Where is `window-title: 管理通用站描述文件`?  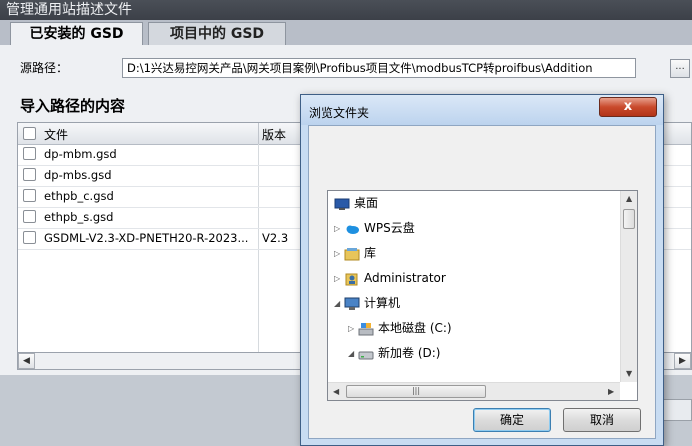
window-title: 管理通用站描述文件 is located at coordinates (346, 10).